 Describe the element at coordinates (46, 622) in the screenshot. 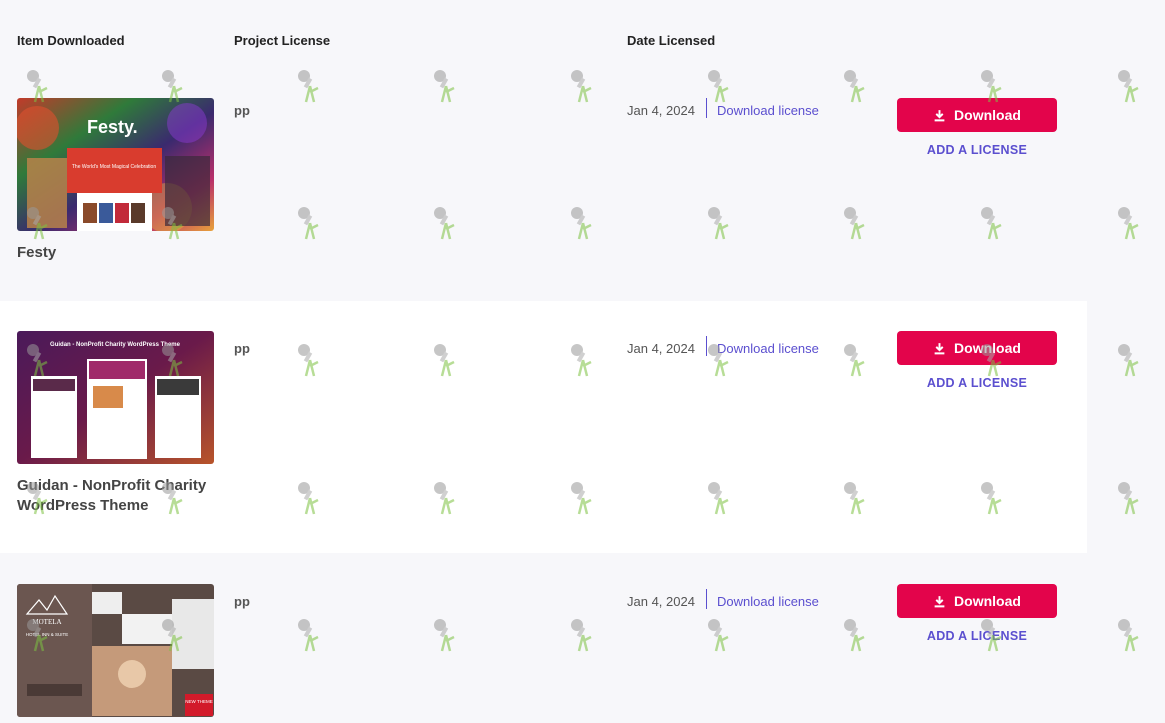

I see `thumb-title: MOTELA` at that location.